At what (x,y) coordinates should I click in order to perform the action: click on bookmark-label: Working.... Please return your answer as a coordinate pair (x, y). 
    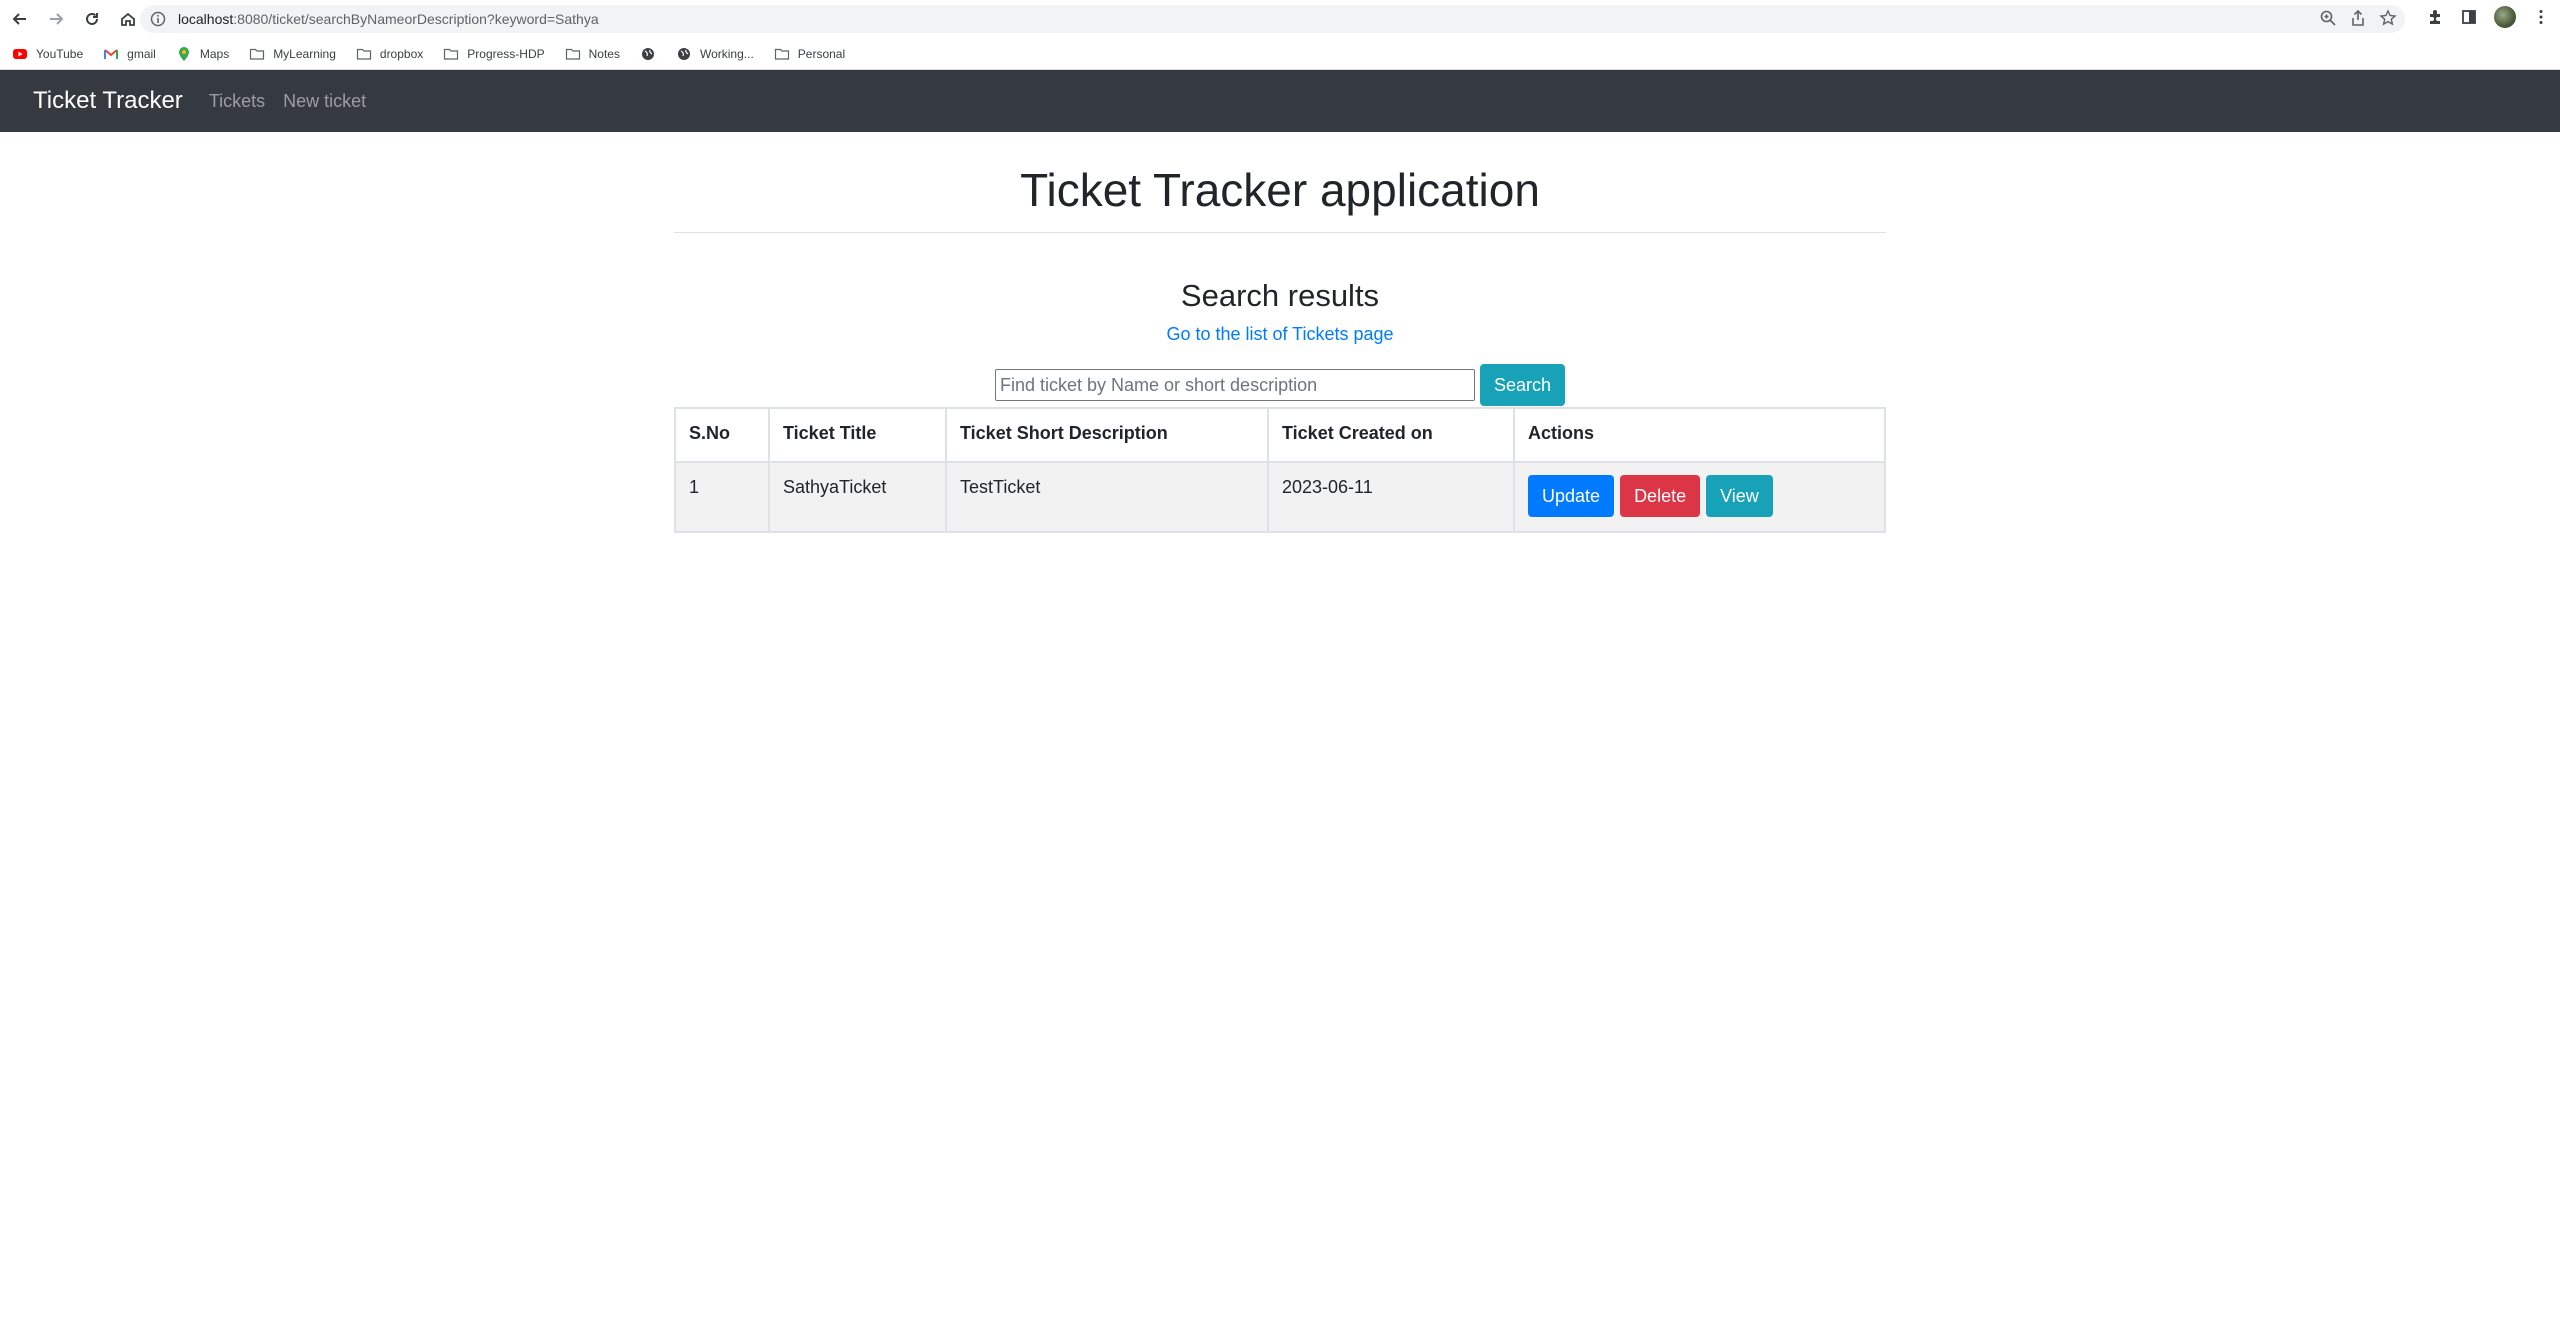
    Looking at the image, I should click on (726, 53).